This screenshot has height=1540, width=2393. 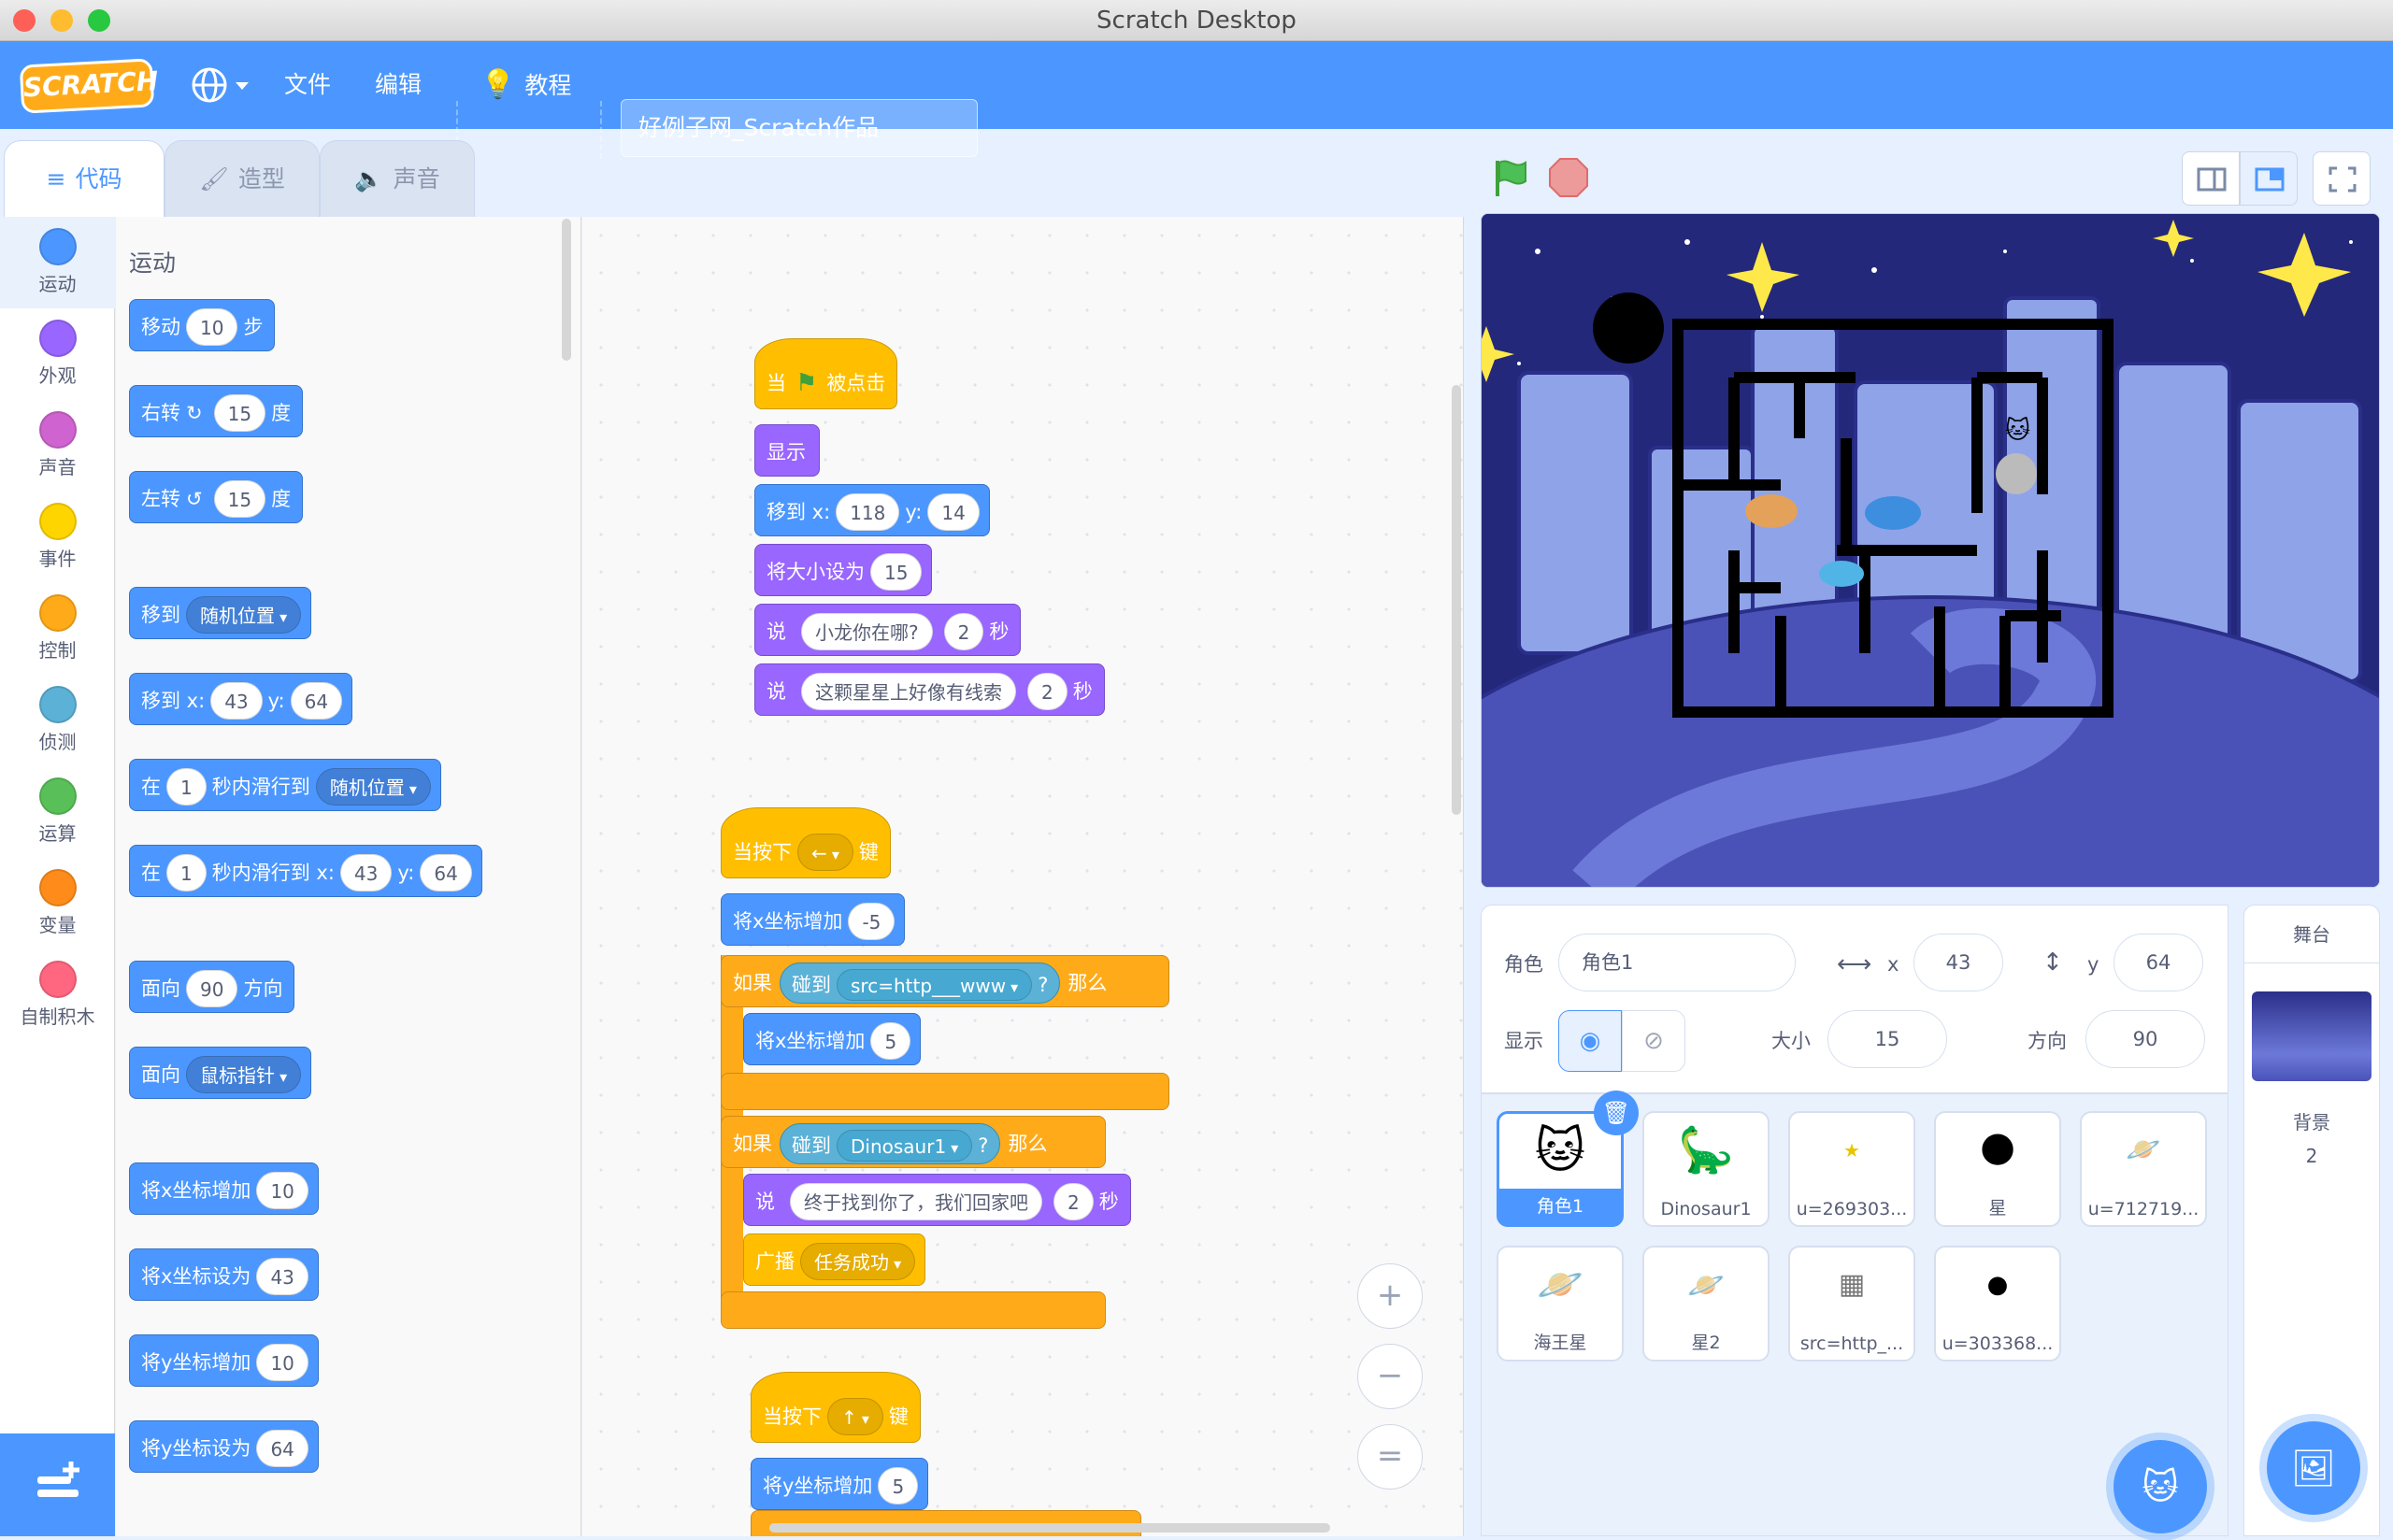 What do you see at coordinates (397, 178) in the screenshot?
I see `tab-sounds: 🔈 声音` at bounding box center [397, 178].